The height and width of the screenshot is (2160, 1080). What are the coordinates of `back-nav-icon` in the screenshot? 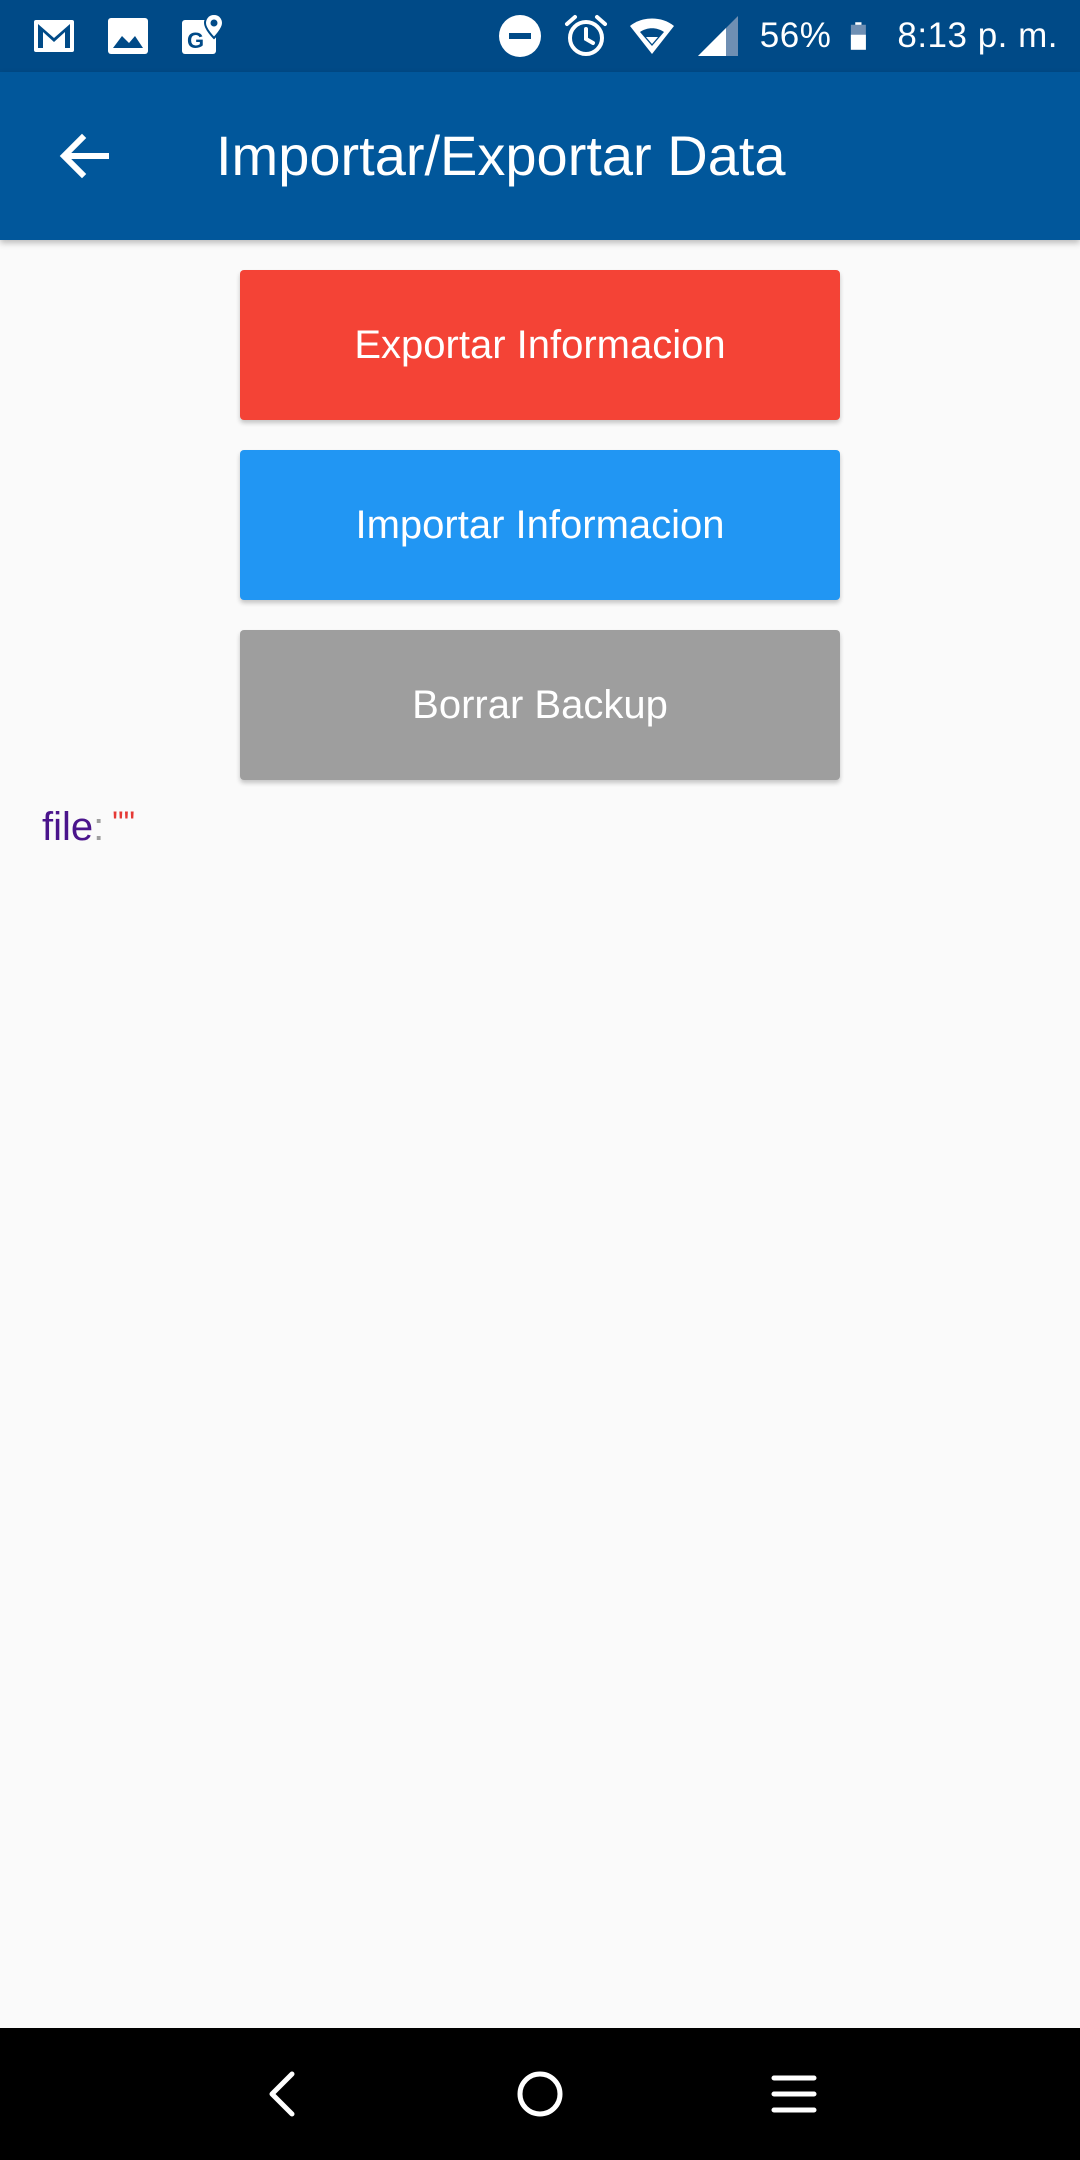 It's located at (282, 2094).